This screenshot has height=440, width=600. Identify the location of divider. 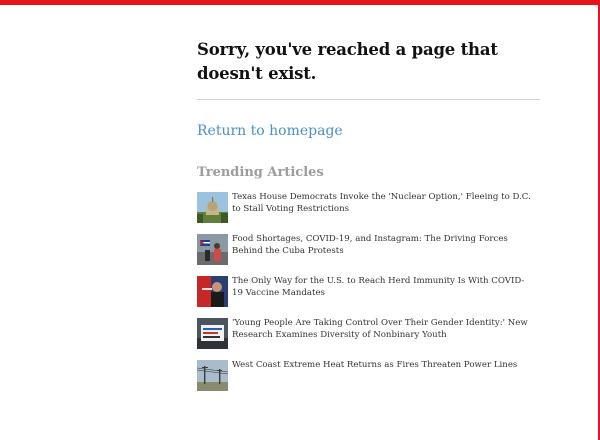
(368, 99).